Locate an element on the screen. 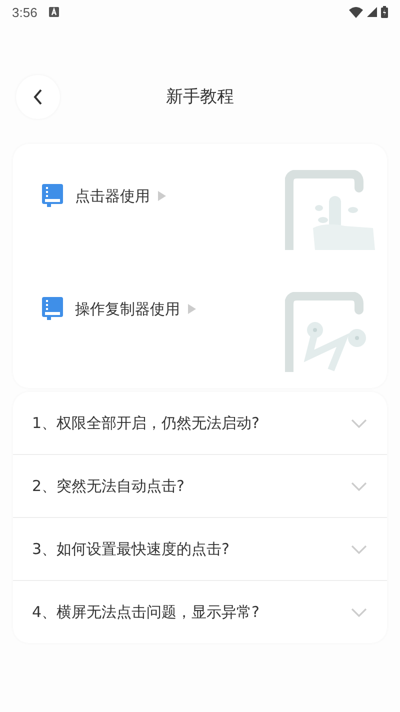  signal-icon is located at coordinates (372, 12).